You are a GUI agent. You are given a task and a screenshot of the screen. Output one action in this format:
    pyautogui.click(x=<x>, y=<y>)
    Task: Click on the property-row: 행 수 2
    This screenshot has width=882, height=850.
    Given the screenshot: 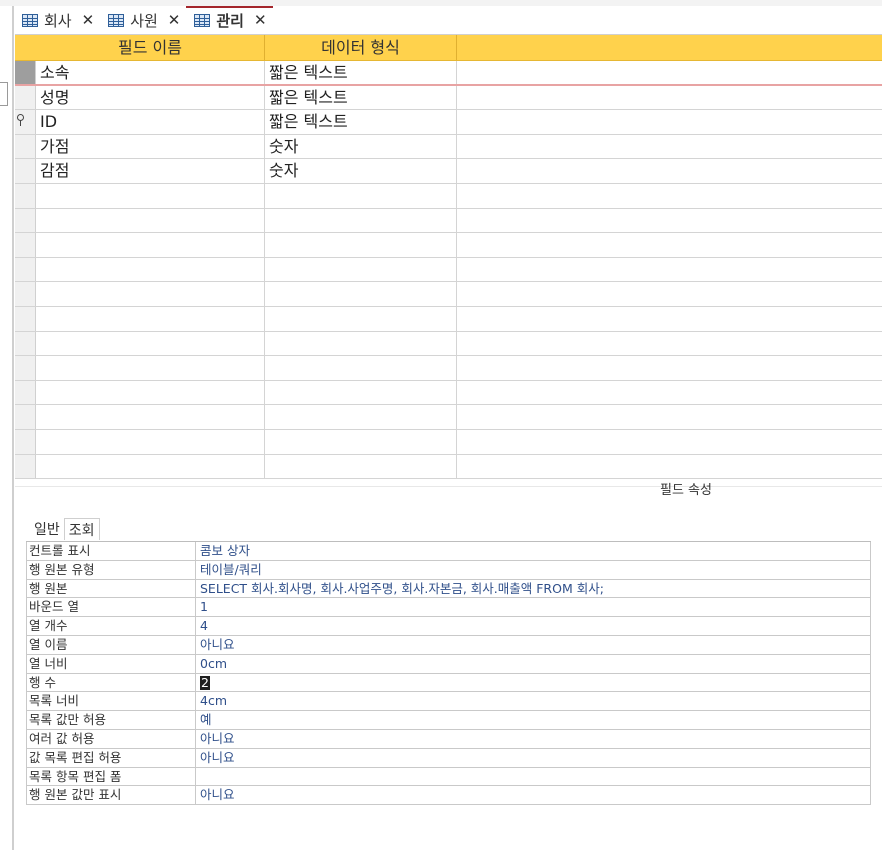 What is the action you would take?
    pyautogui.click(x=448, y=683)
    